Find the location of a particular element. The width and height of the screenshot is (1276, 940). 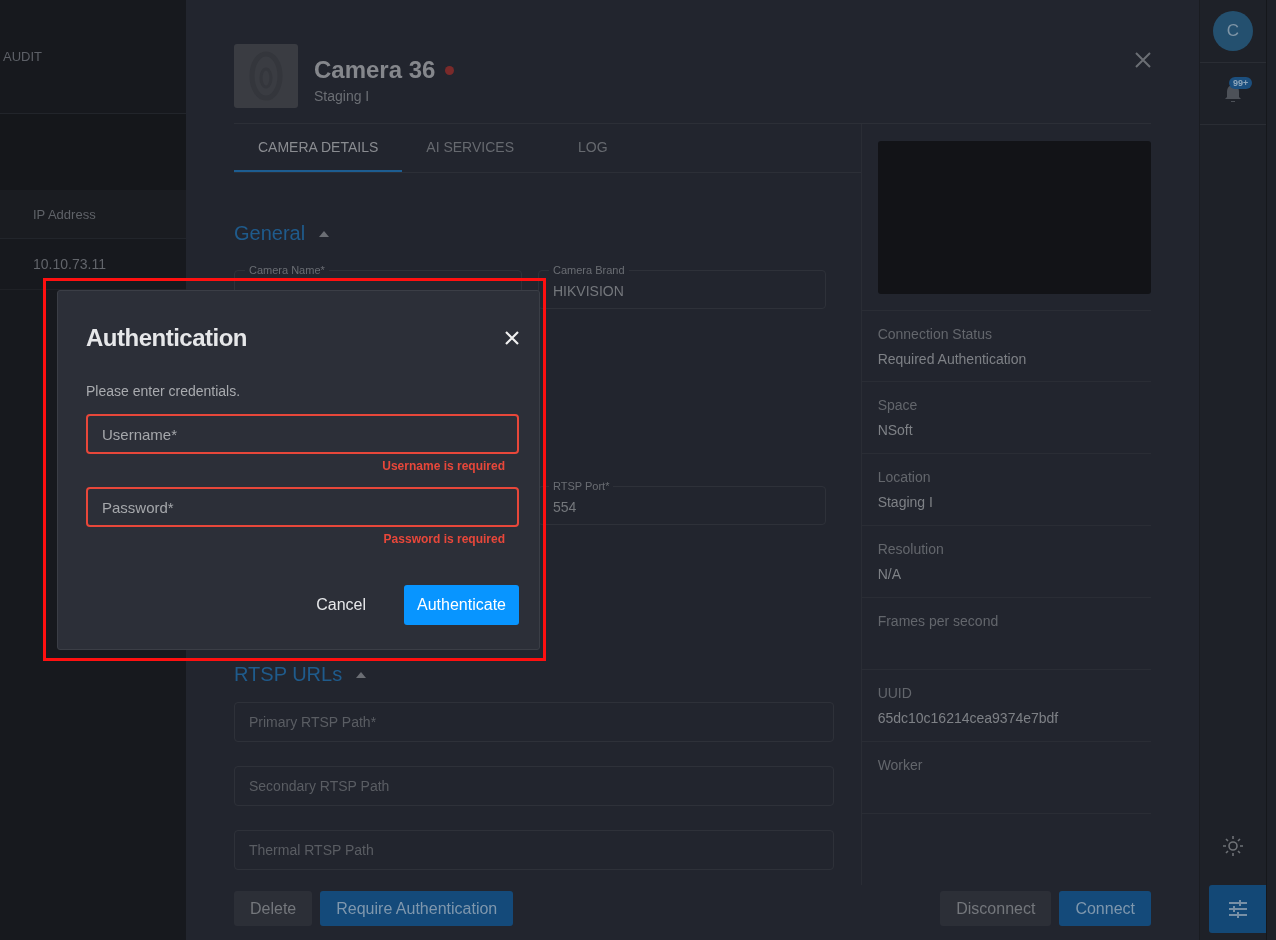

column-header: IP Address is located at coordinates (64, 214).